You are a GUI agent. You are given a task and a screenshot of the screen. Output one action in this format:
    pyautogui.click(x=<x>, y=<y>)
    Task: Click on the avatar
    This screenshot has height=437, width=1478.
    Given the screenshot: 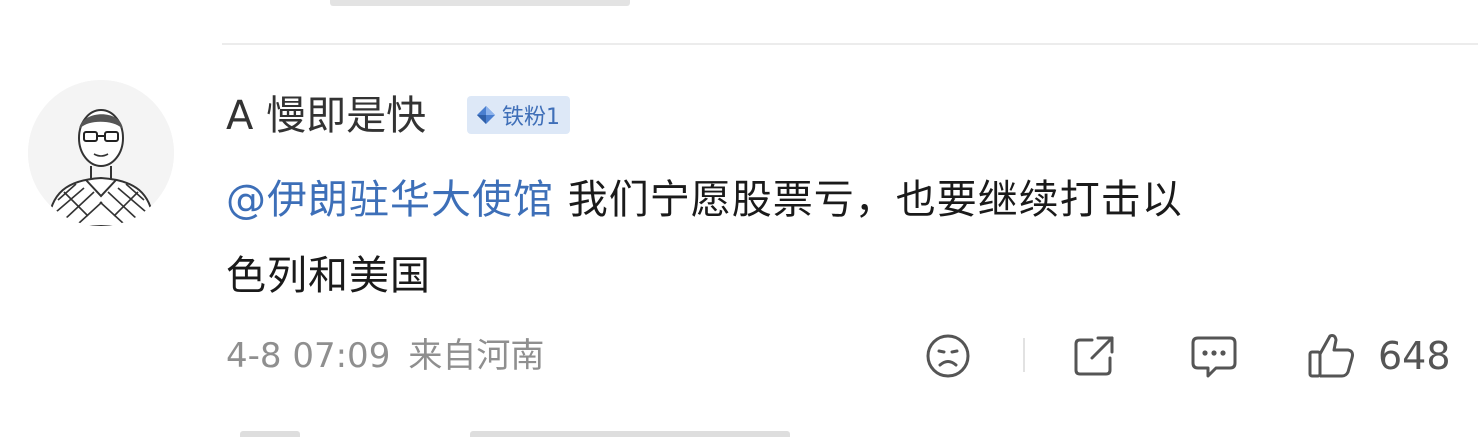 What is the action you would take?
    pyautogui.click(x=101, y=153)
    